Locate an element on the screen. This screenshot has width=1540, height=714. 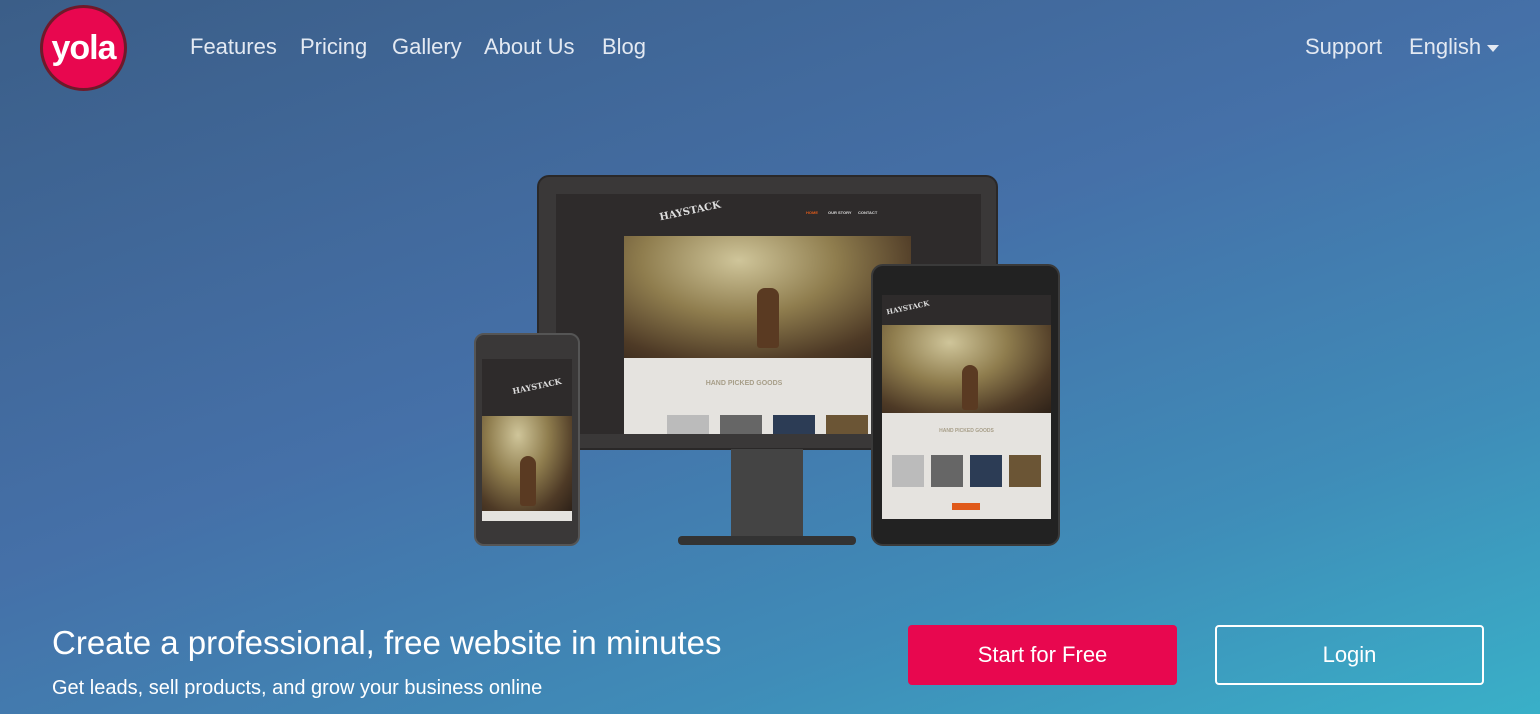
language-select: English is located at coordinates (1454, 47).